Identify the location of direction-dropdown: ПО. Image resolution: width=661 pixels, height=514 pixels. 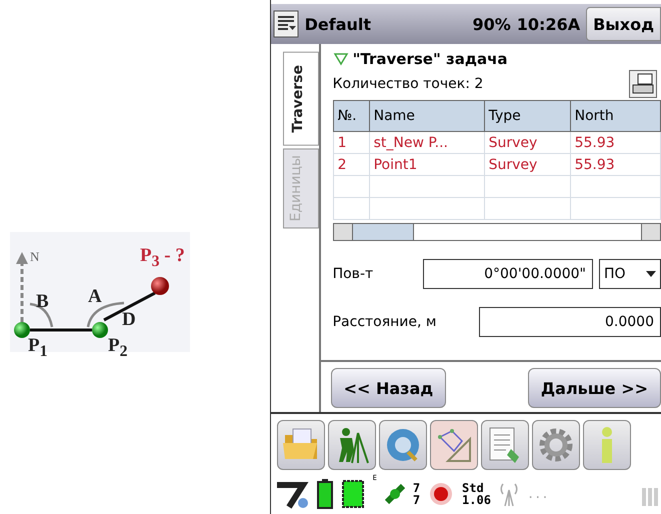
(630, 274).